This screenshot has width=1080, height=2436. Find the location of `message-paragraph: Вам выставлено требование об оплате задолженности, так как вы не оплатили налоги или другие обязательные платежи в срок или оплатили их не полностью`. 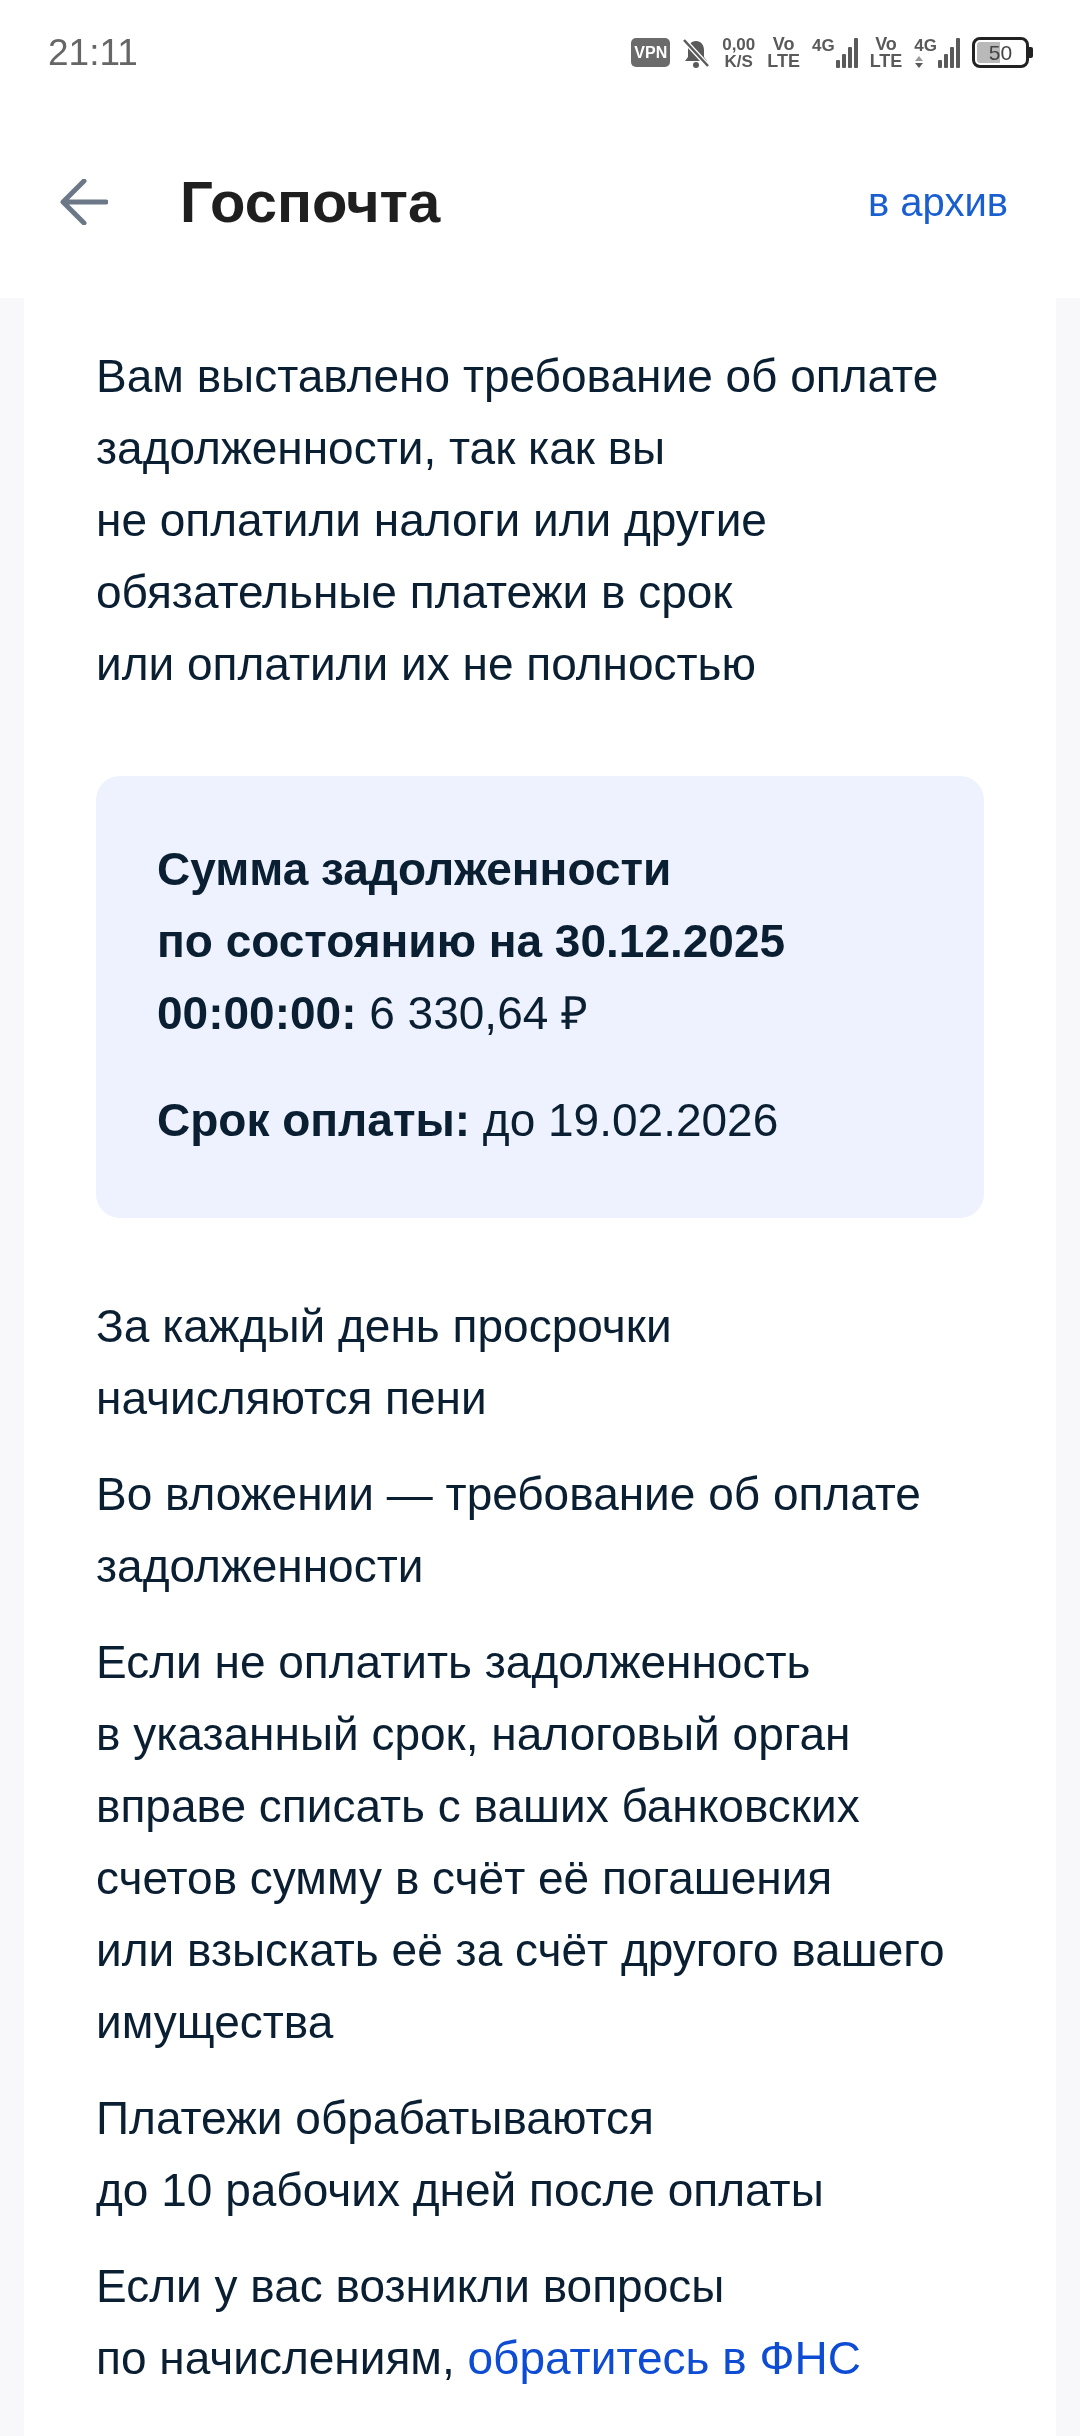

message-paragraph: Вам выставлено требование об оплате задолженности, так как вы не оплатили налоги или другие обязательные платежи в срок или оплатили их не полностью is located at coordinates (518, 520).